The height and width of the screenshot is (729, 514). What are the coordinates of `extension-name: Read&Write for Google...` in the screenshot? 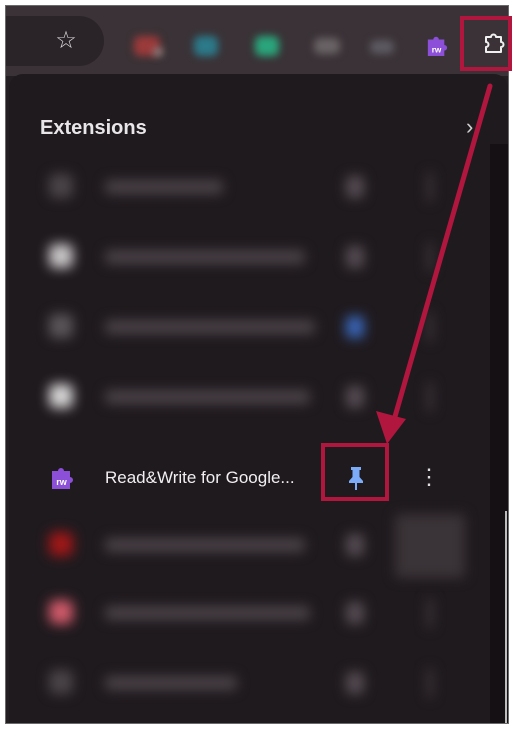 It's located at (200, 478).